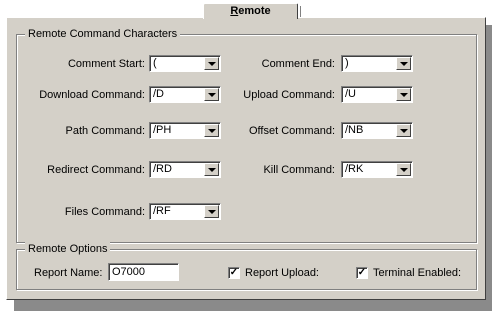 This screenshot has height=313, width=494. I want to click on files-command-value: /RF, so click(162, 211).